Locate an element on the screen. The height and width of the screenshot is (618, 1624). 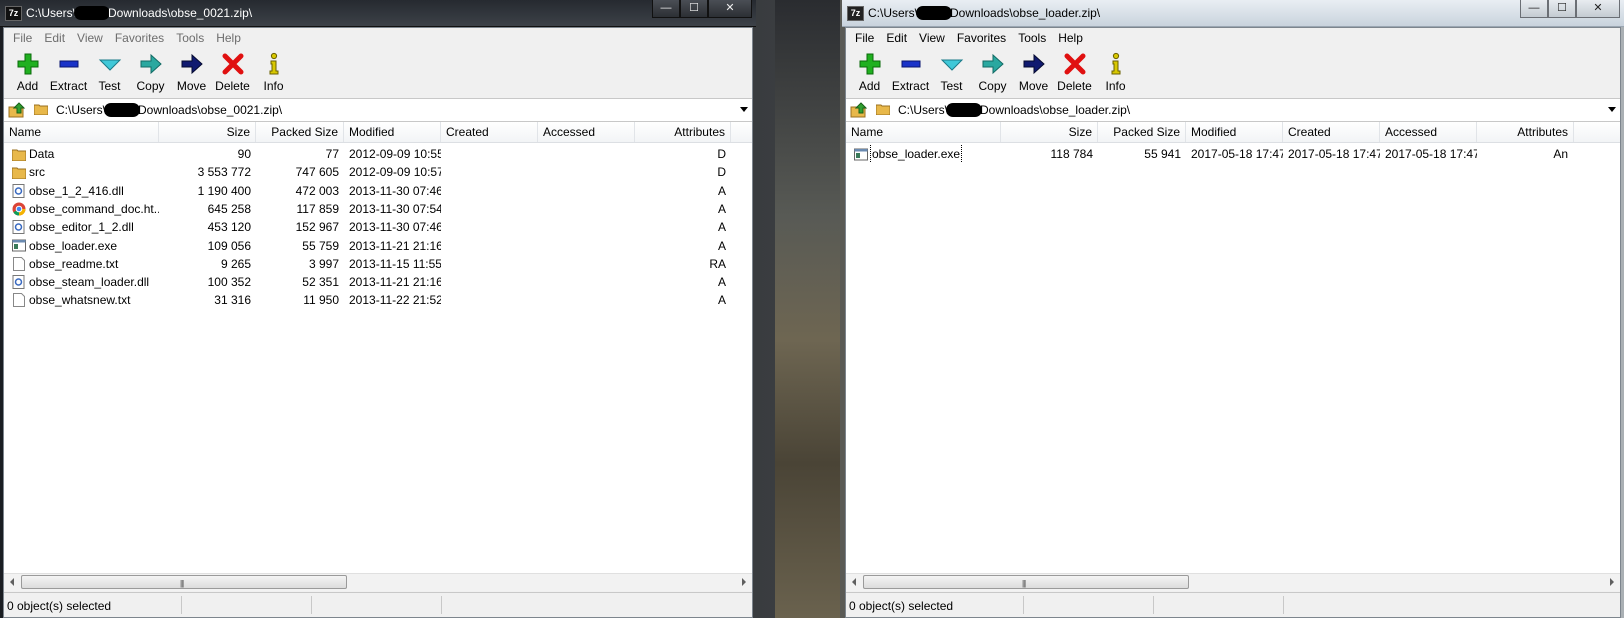
cell-size: 3 553 772 is located at coordinates (224, 172).